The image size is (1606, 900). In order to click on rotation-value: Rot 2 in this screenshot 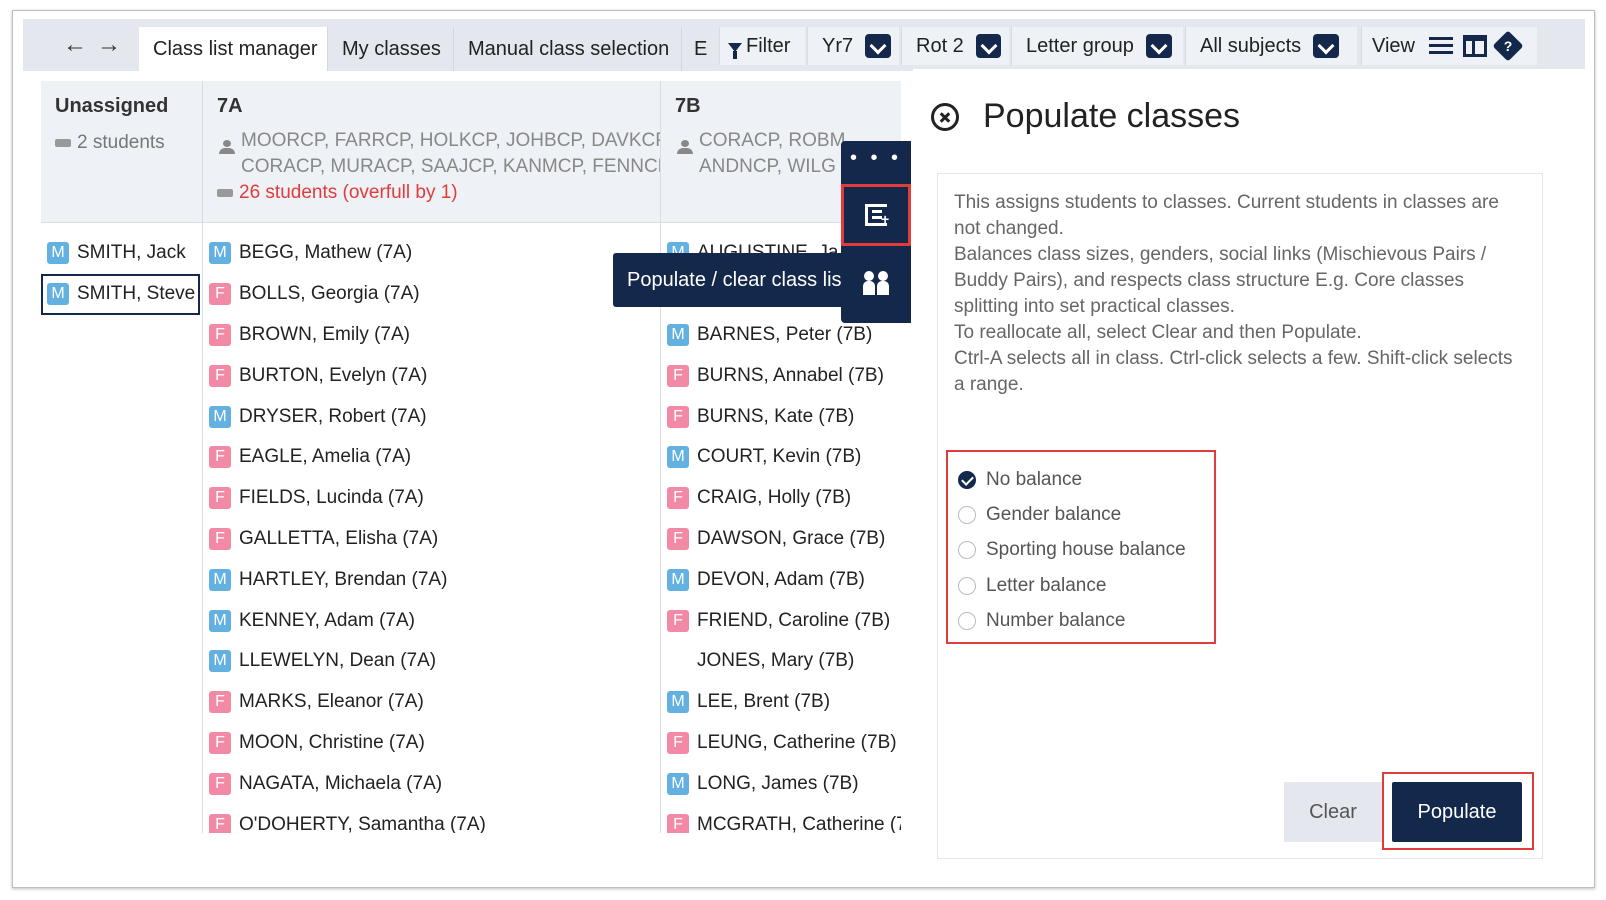, I will do `click(940, 46)`.